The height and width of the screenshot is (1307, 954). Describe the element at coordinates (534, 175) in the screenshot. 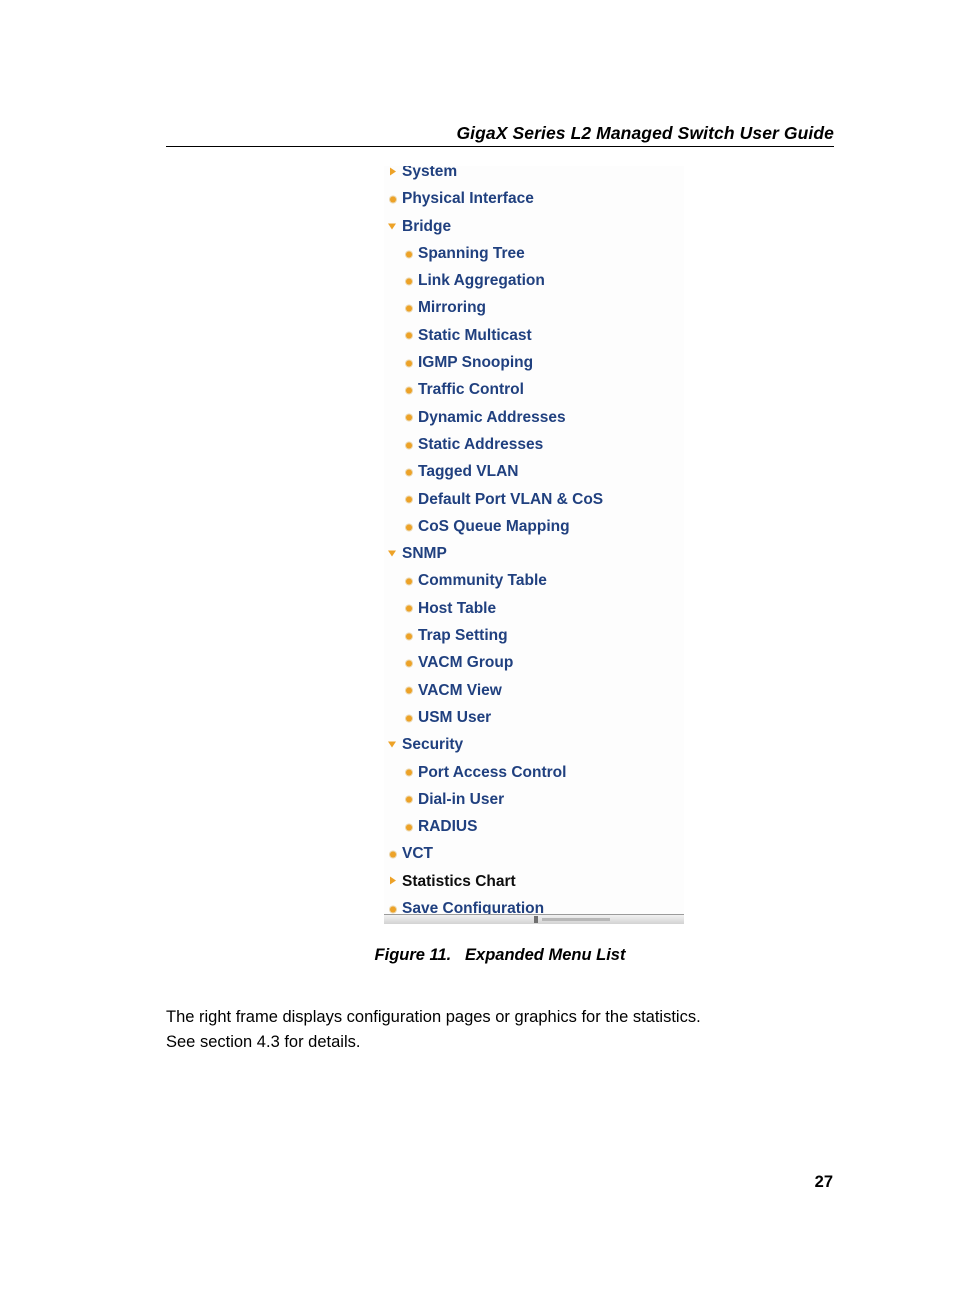

I see `menu-item-system: System` at that location.